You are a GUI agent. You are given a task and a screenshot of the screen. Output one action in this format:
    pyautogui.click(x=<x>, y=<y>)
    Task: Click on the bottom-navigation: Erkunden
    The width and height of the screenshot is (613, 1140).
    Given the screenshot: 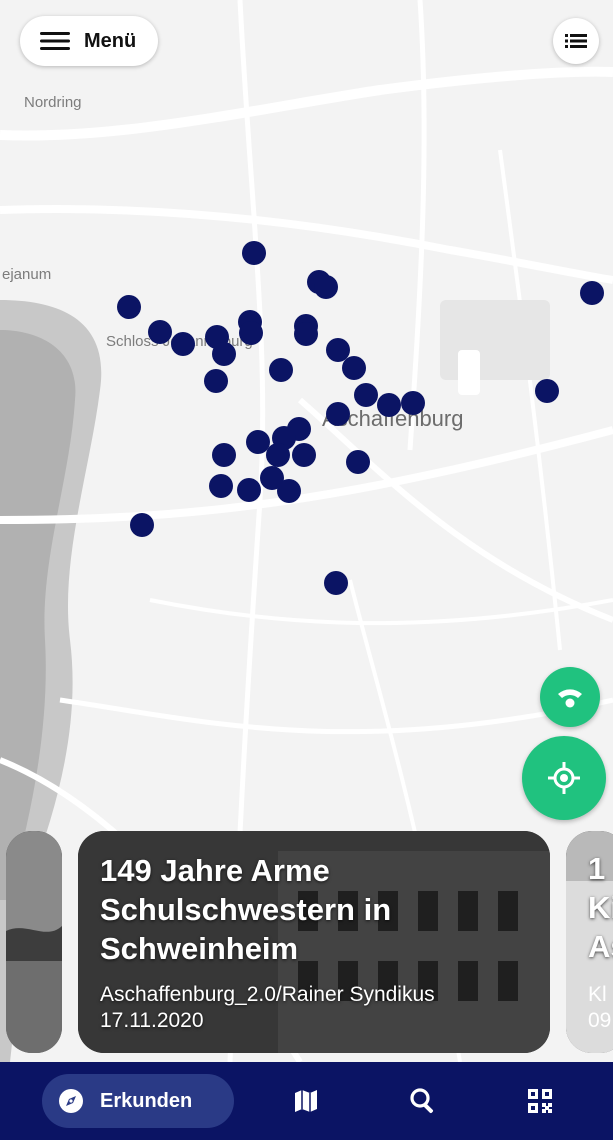 What is the action you would take?
    pyautogui.click(x=306, y=1101)
    